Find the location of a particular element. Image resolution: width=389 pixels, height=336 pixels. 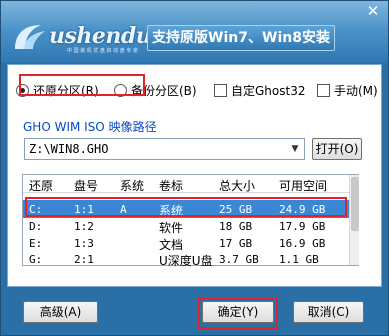

column-header: 总大小 is located at coordinates (237, 185).